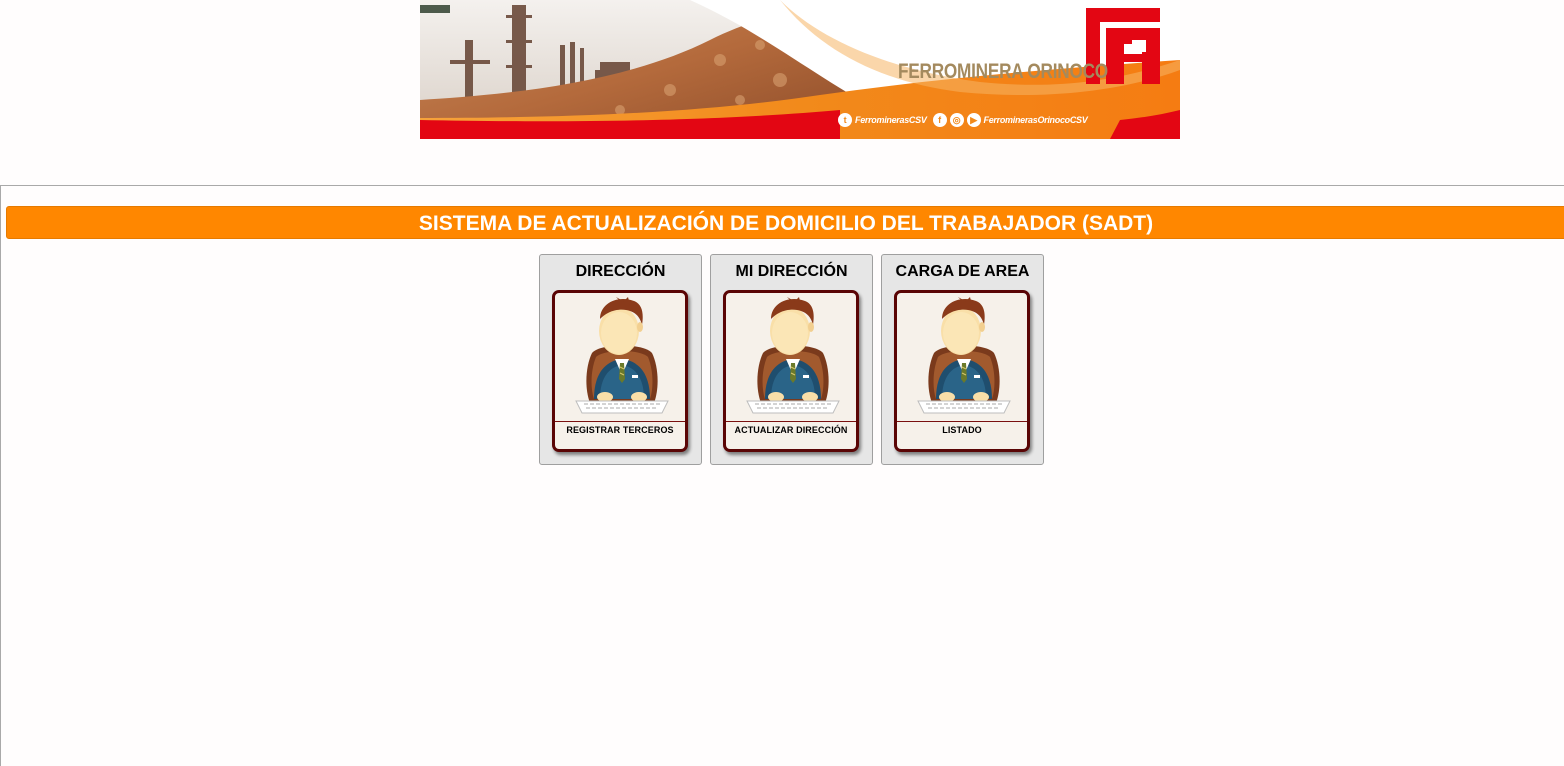 This screenshot has height=766, width=1564. I want to click on registrar-terceros-button: REGISTRAR TERCEROS, so click(620, 371).